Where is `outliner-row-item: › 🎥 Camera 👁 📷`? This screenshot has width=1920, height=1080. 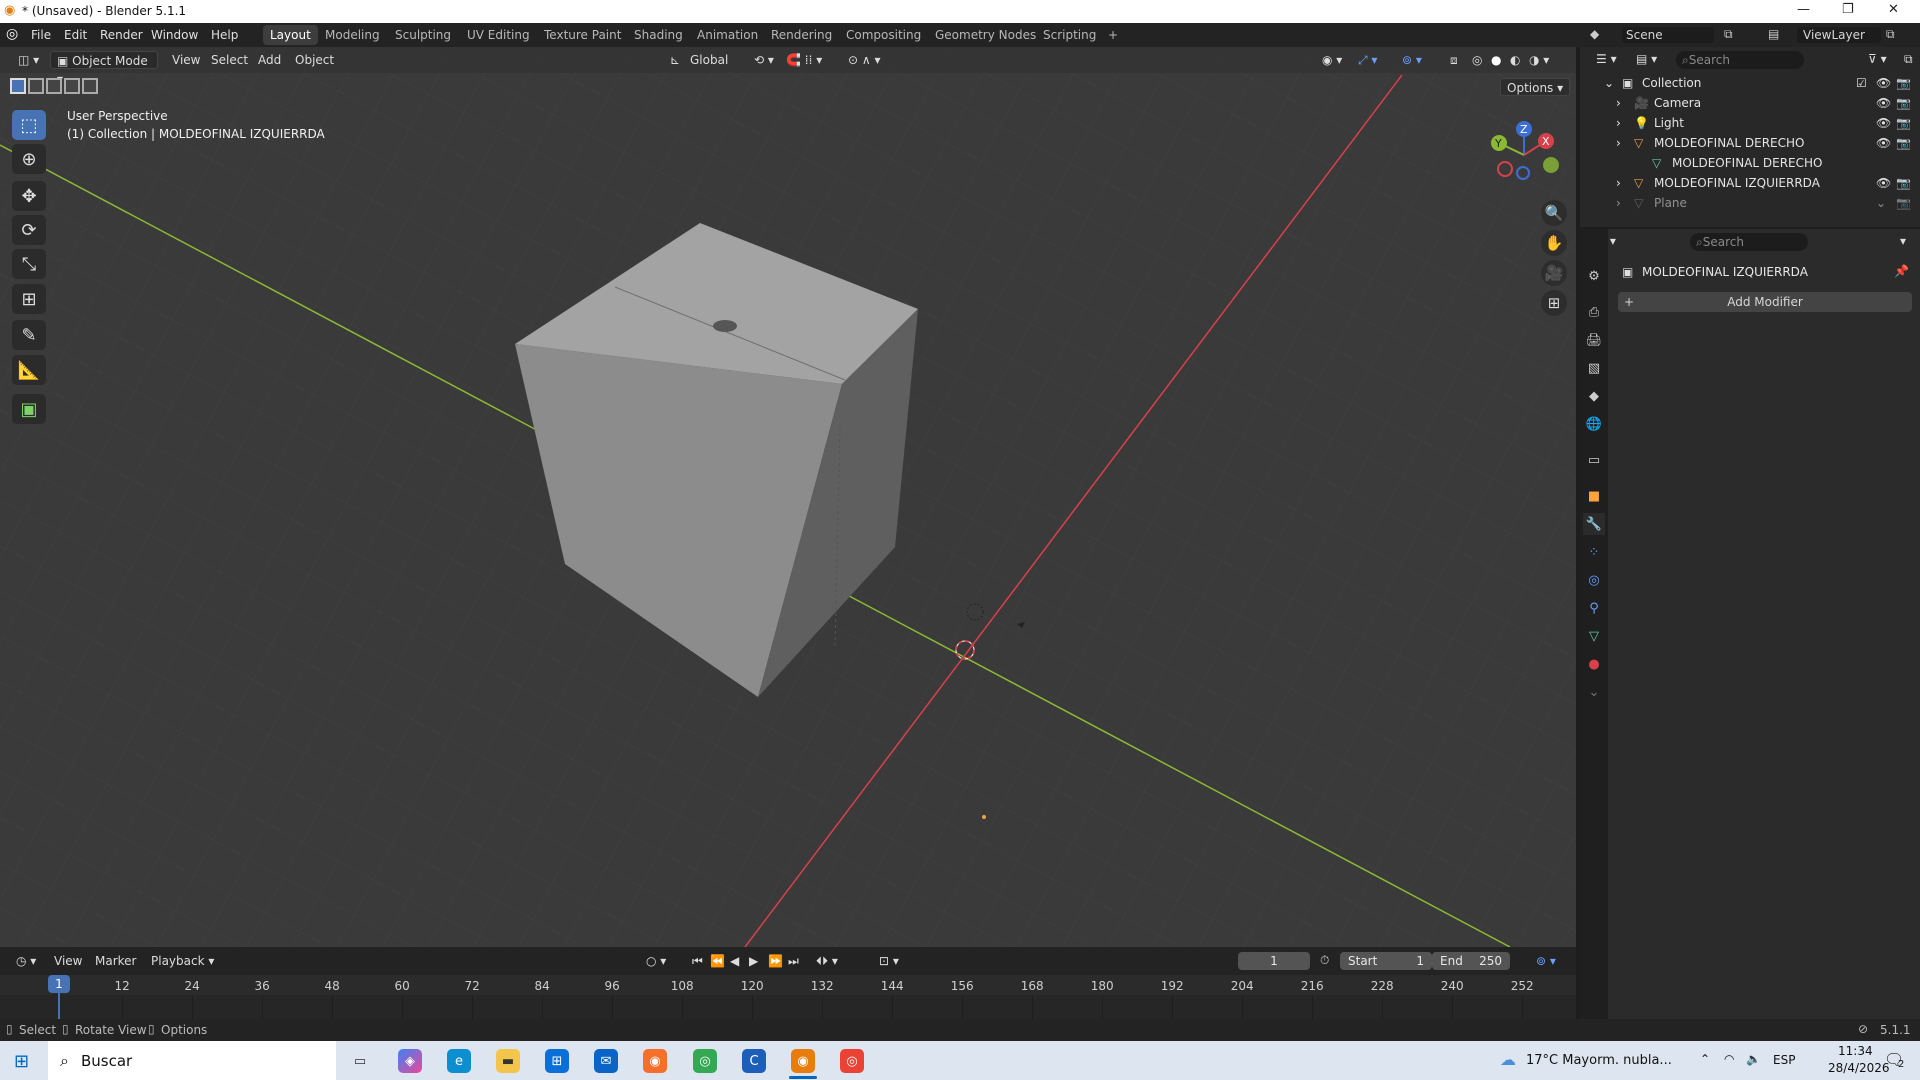 outliner-row-item: › 🎥 Camera 👁 📷 is located at coordinates (1750, 103).